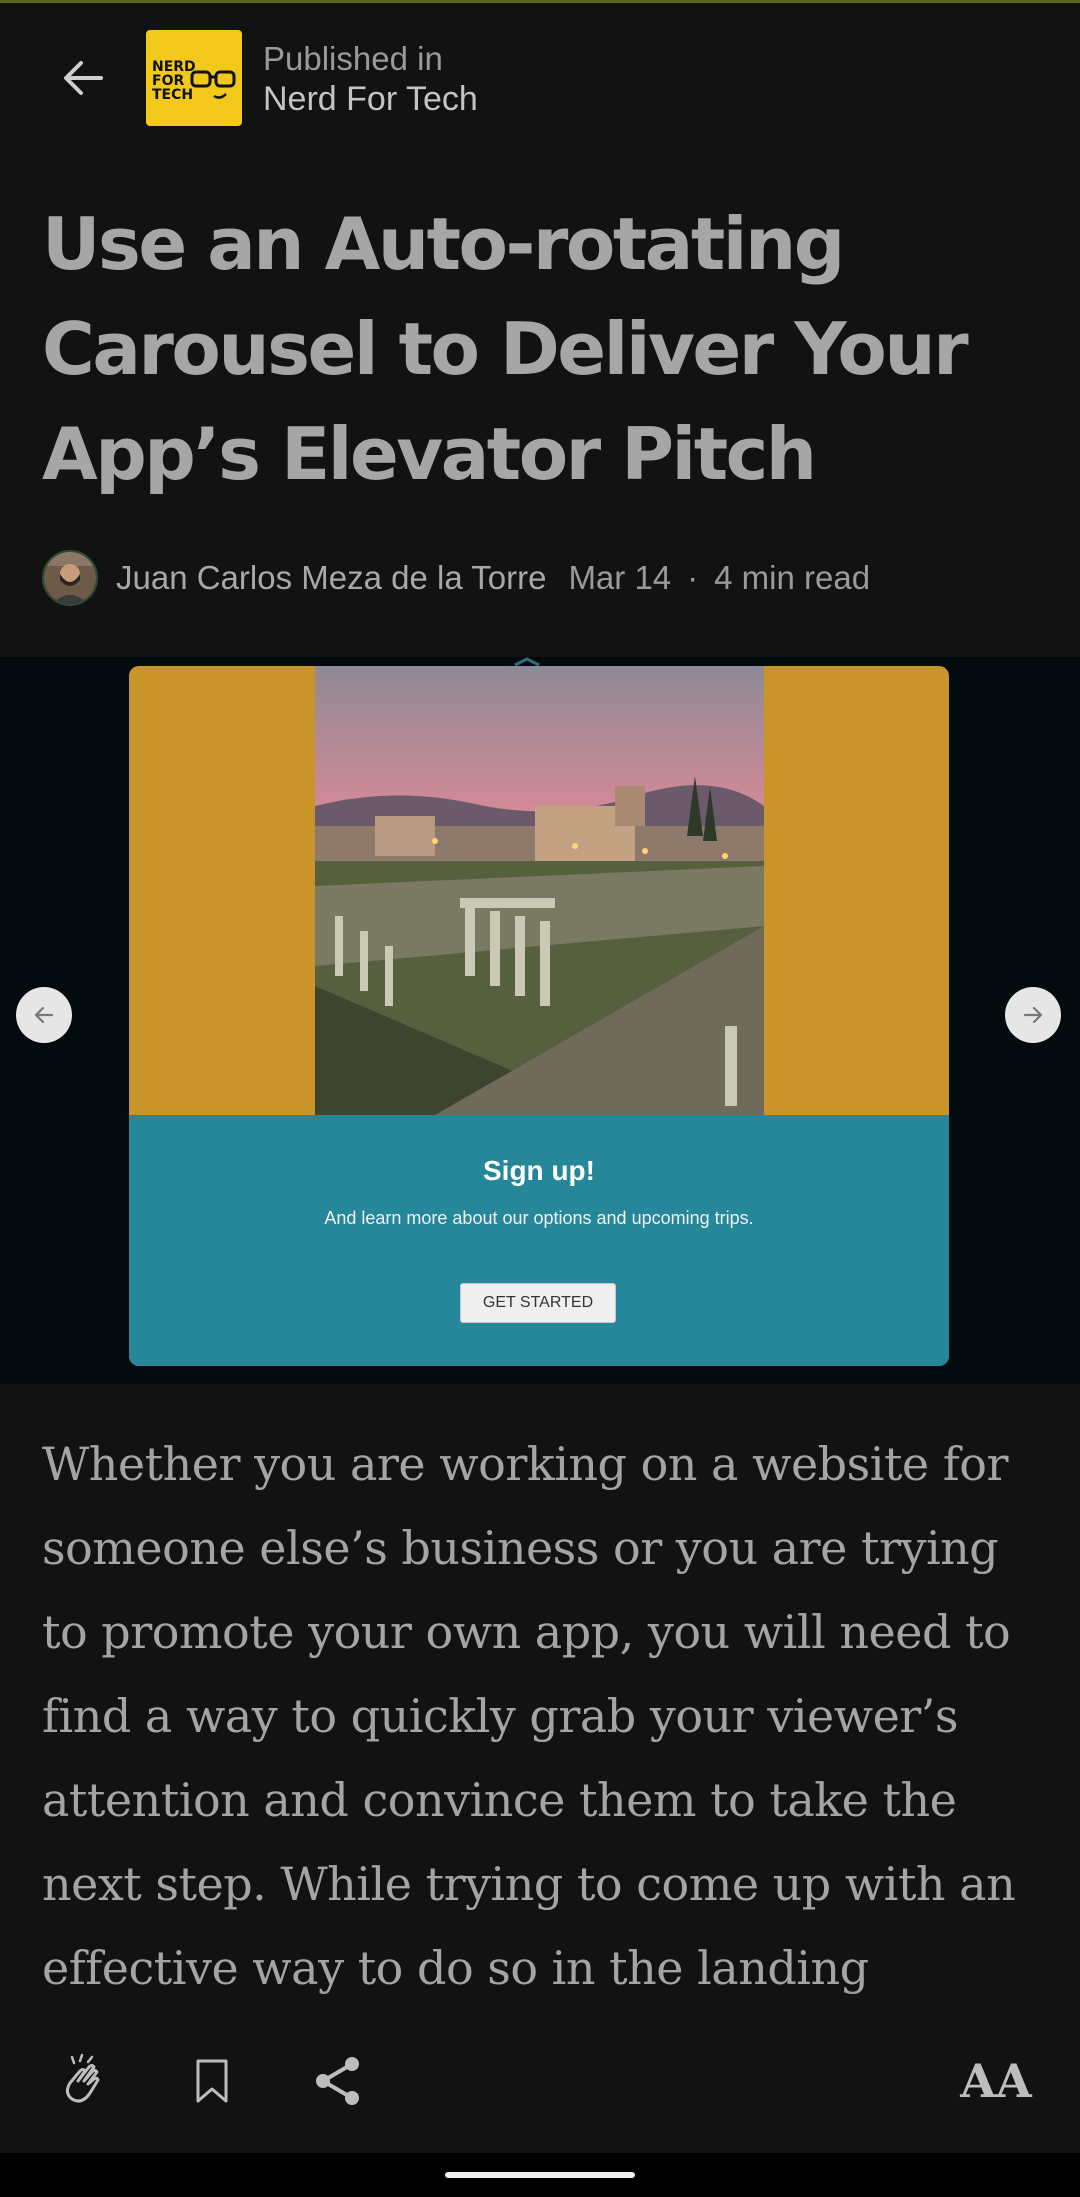 This screenshot has height=2197, width=1080. I want to click on carousel-next-button, so click(1033, 1015).